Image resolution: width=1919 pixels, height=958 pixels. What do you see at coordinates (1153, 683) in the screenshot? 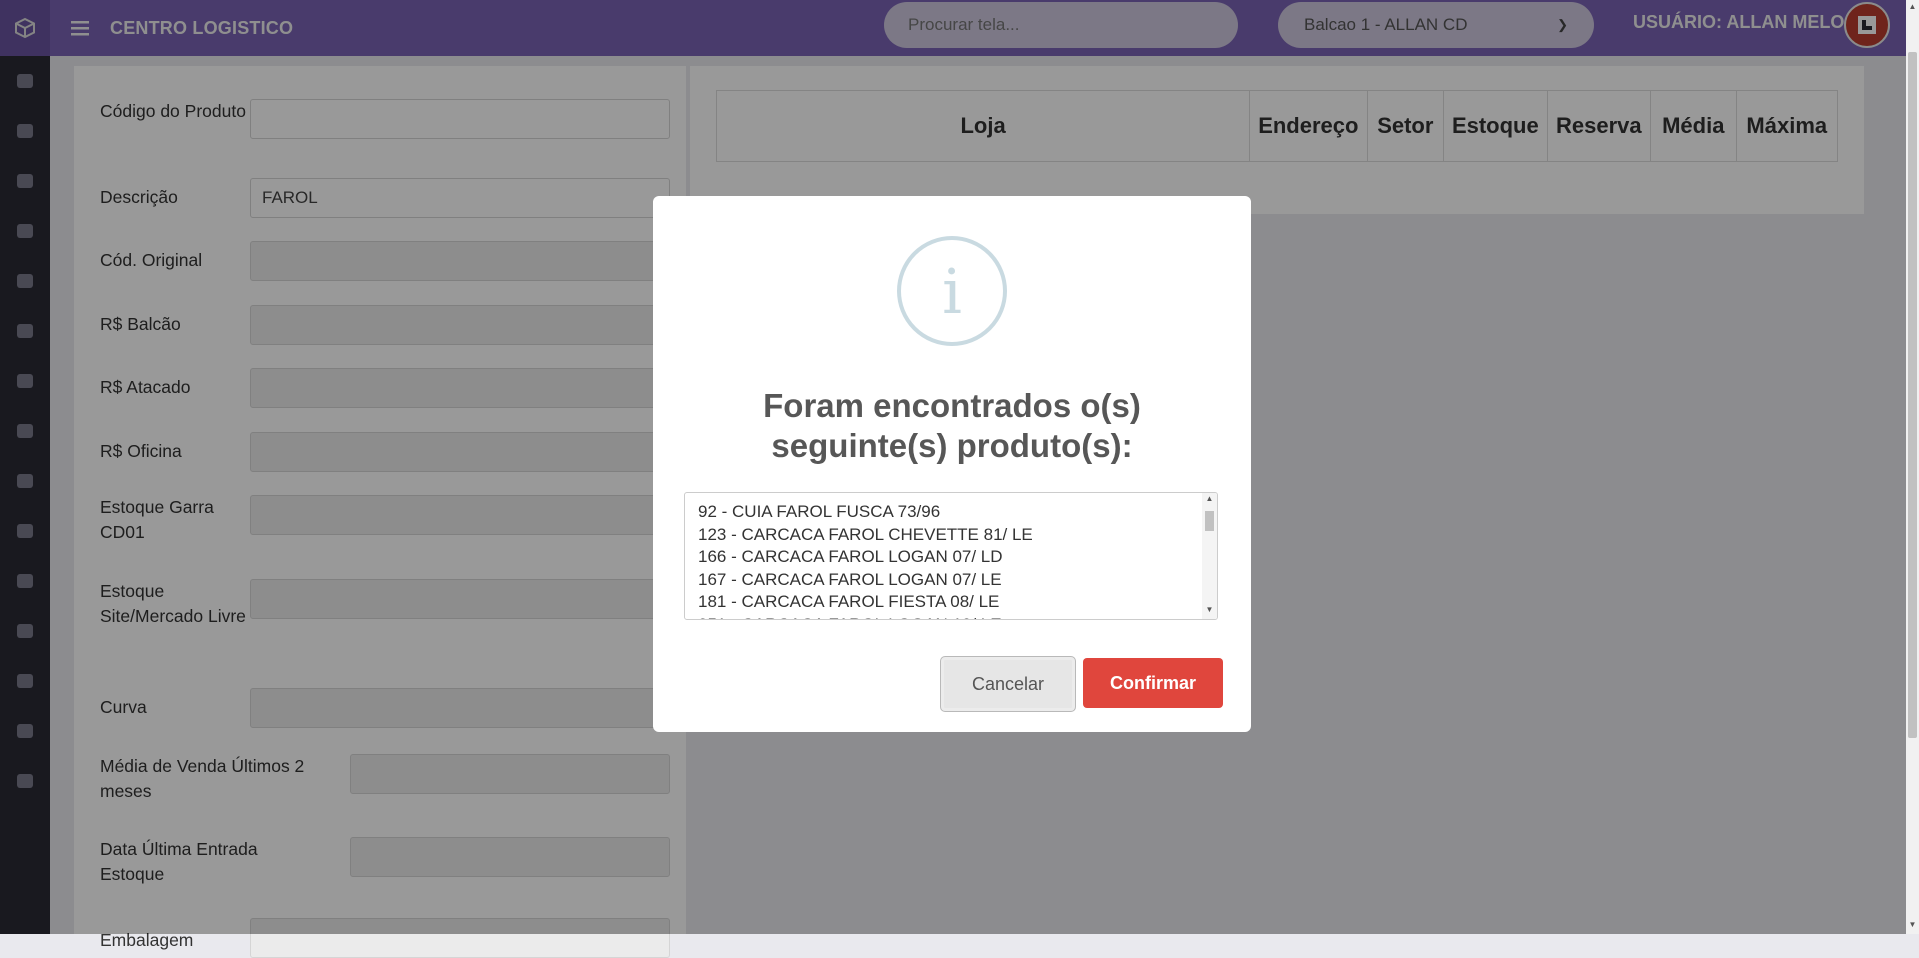
I see `confirm-button: Confirmar` at bounding box center [1153, 683].